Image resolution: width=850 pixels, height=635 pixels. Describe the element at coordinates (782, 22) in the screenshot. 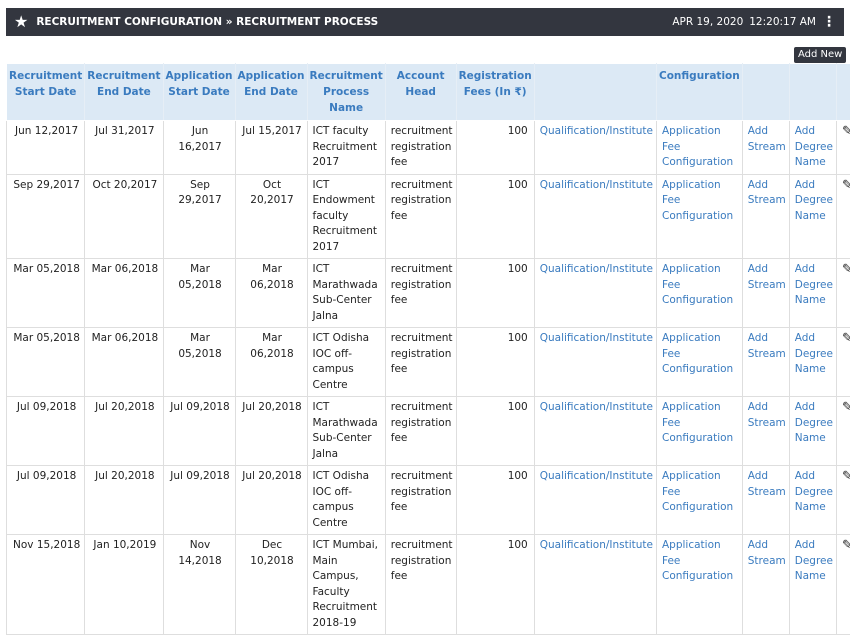

I see `header-time: 12:20:17 AM` at that location.